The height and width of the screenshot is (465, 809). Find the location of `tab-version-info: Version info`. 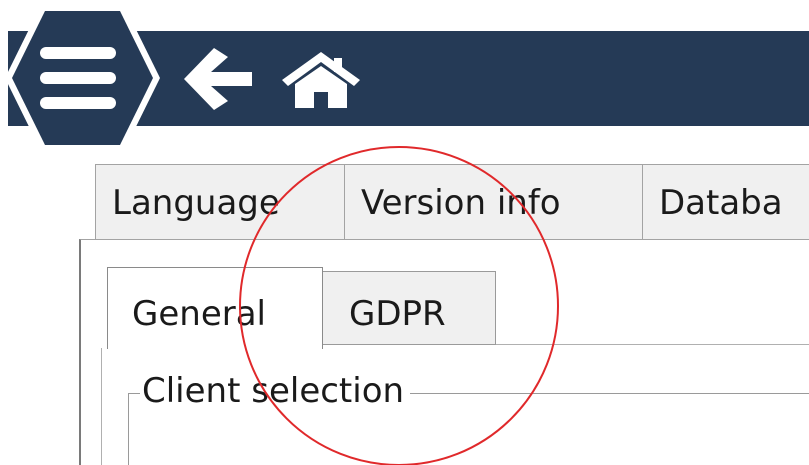

tab-version-info: Version info is located at coordinates (493, 202).